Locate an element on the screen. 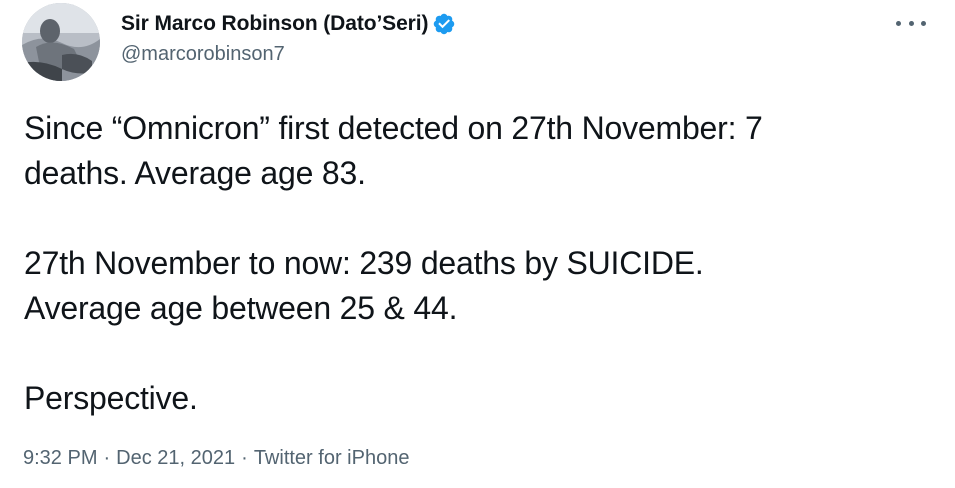 This screenshot has width=955, height=488. more-options-button is located at coordinates (911, 23).